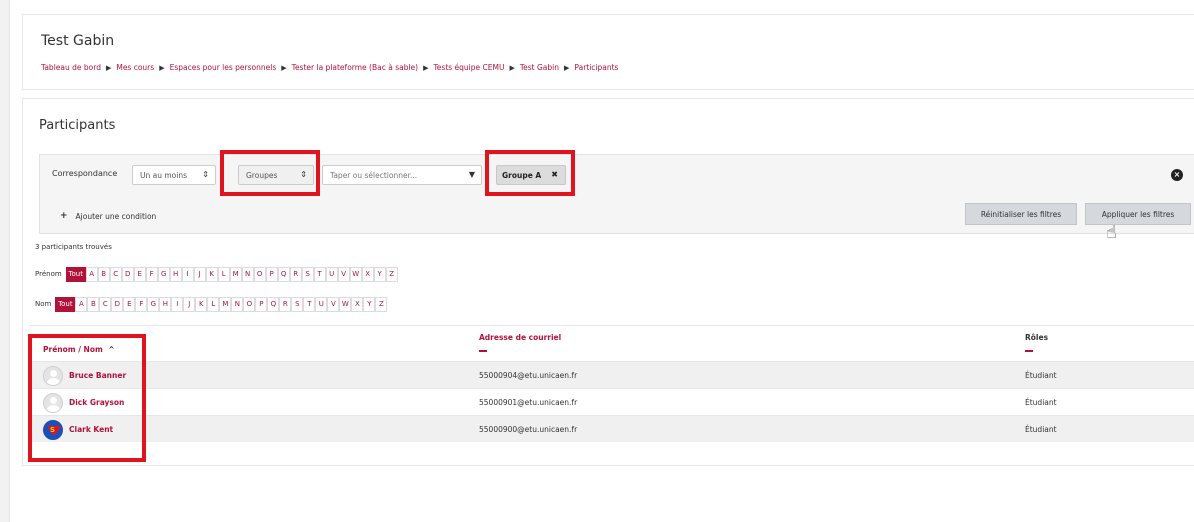 This screenshot has width=1194, height=522. I want to click on breadcrumb-item-current: Participants, so click(596, 67).